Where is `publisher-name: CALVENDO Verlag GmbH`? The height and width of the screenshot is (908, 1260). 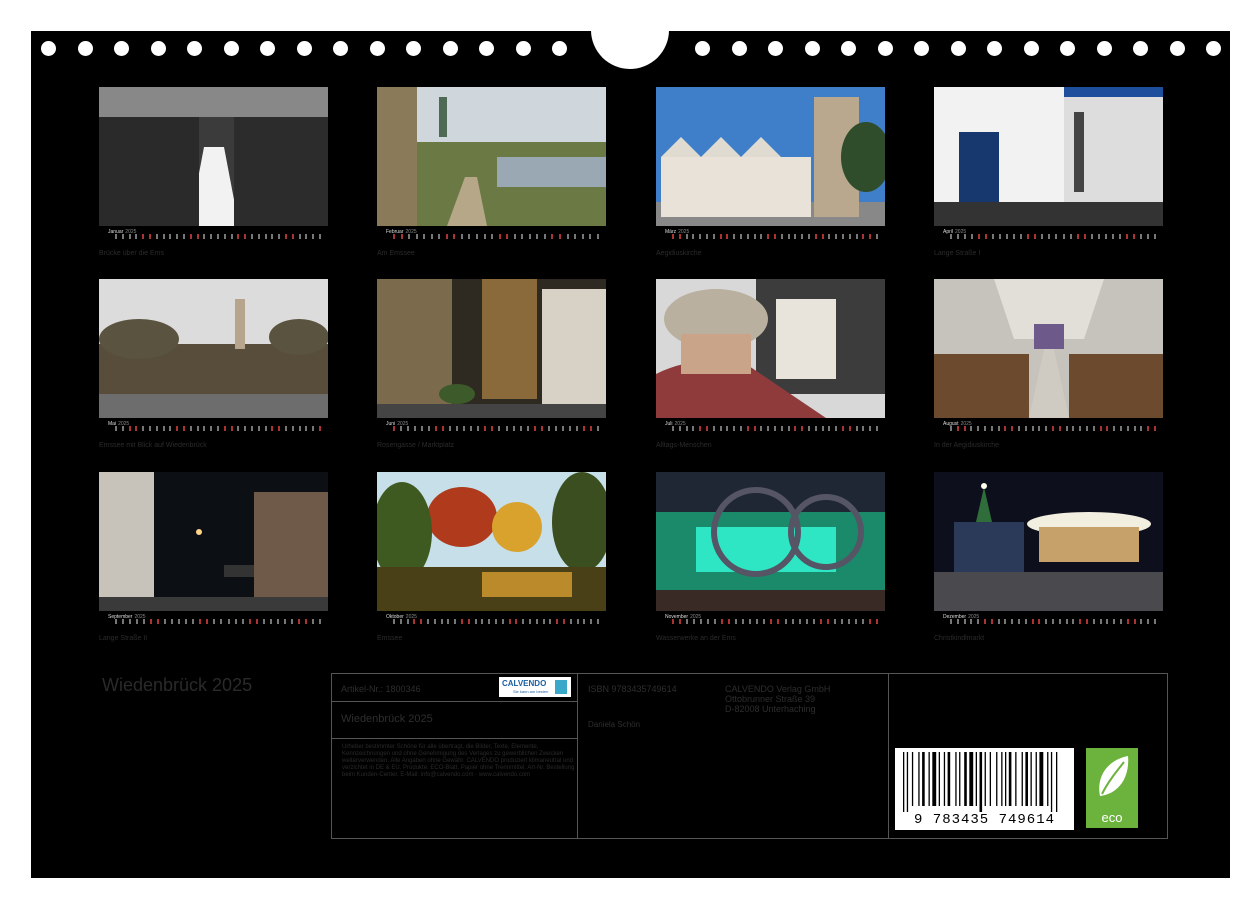 publisher-name: CALVENDO Verlag GmbH is located at coordinates (778, 689).